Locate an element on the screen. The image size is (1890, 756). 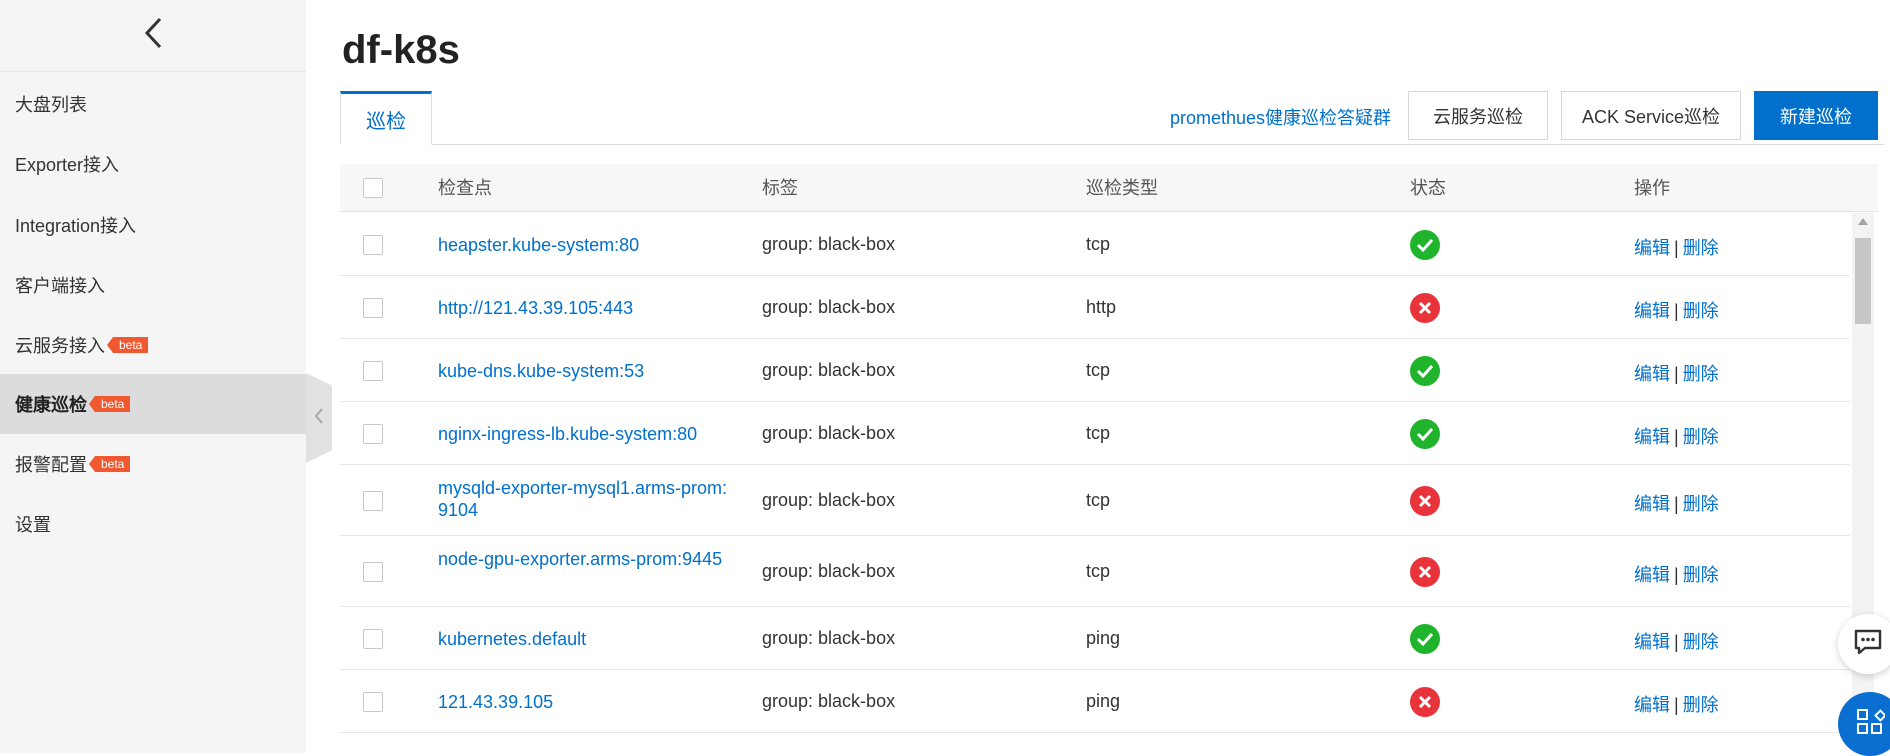
sidebar-item: Exporter接入 is located at coordinates (153, 164).